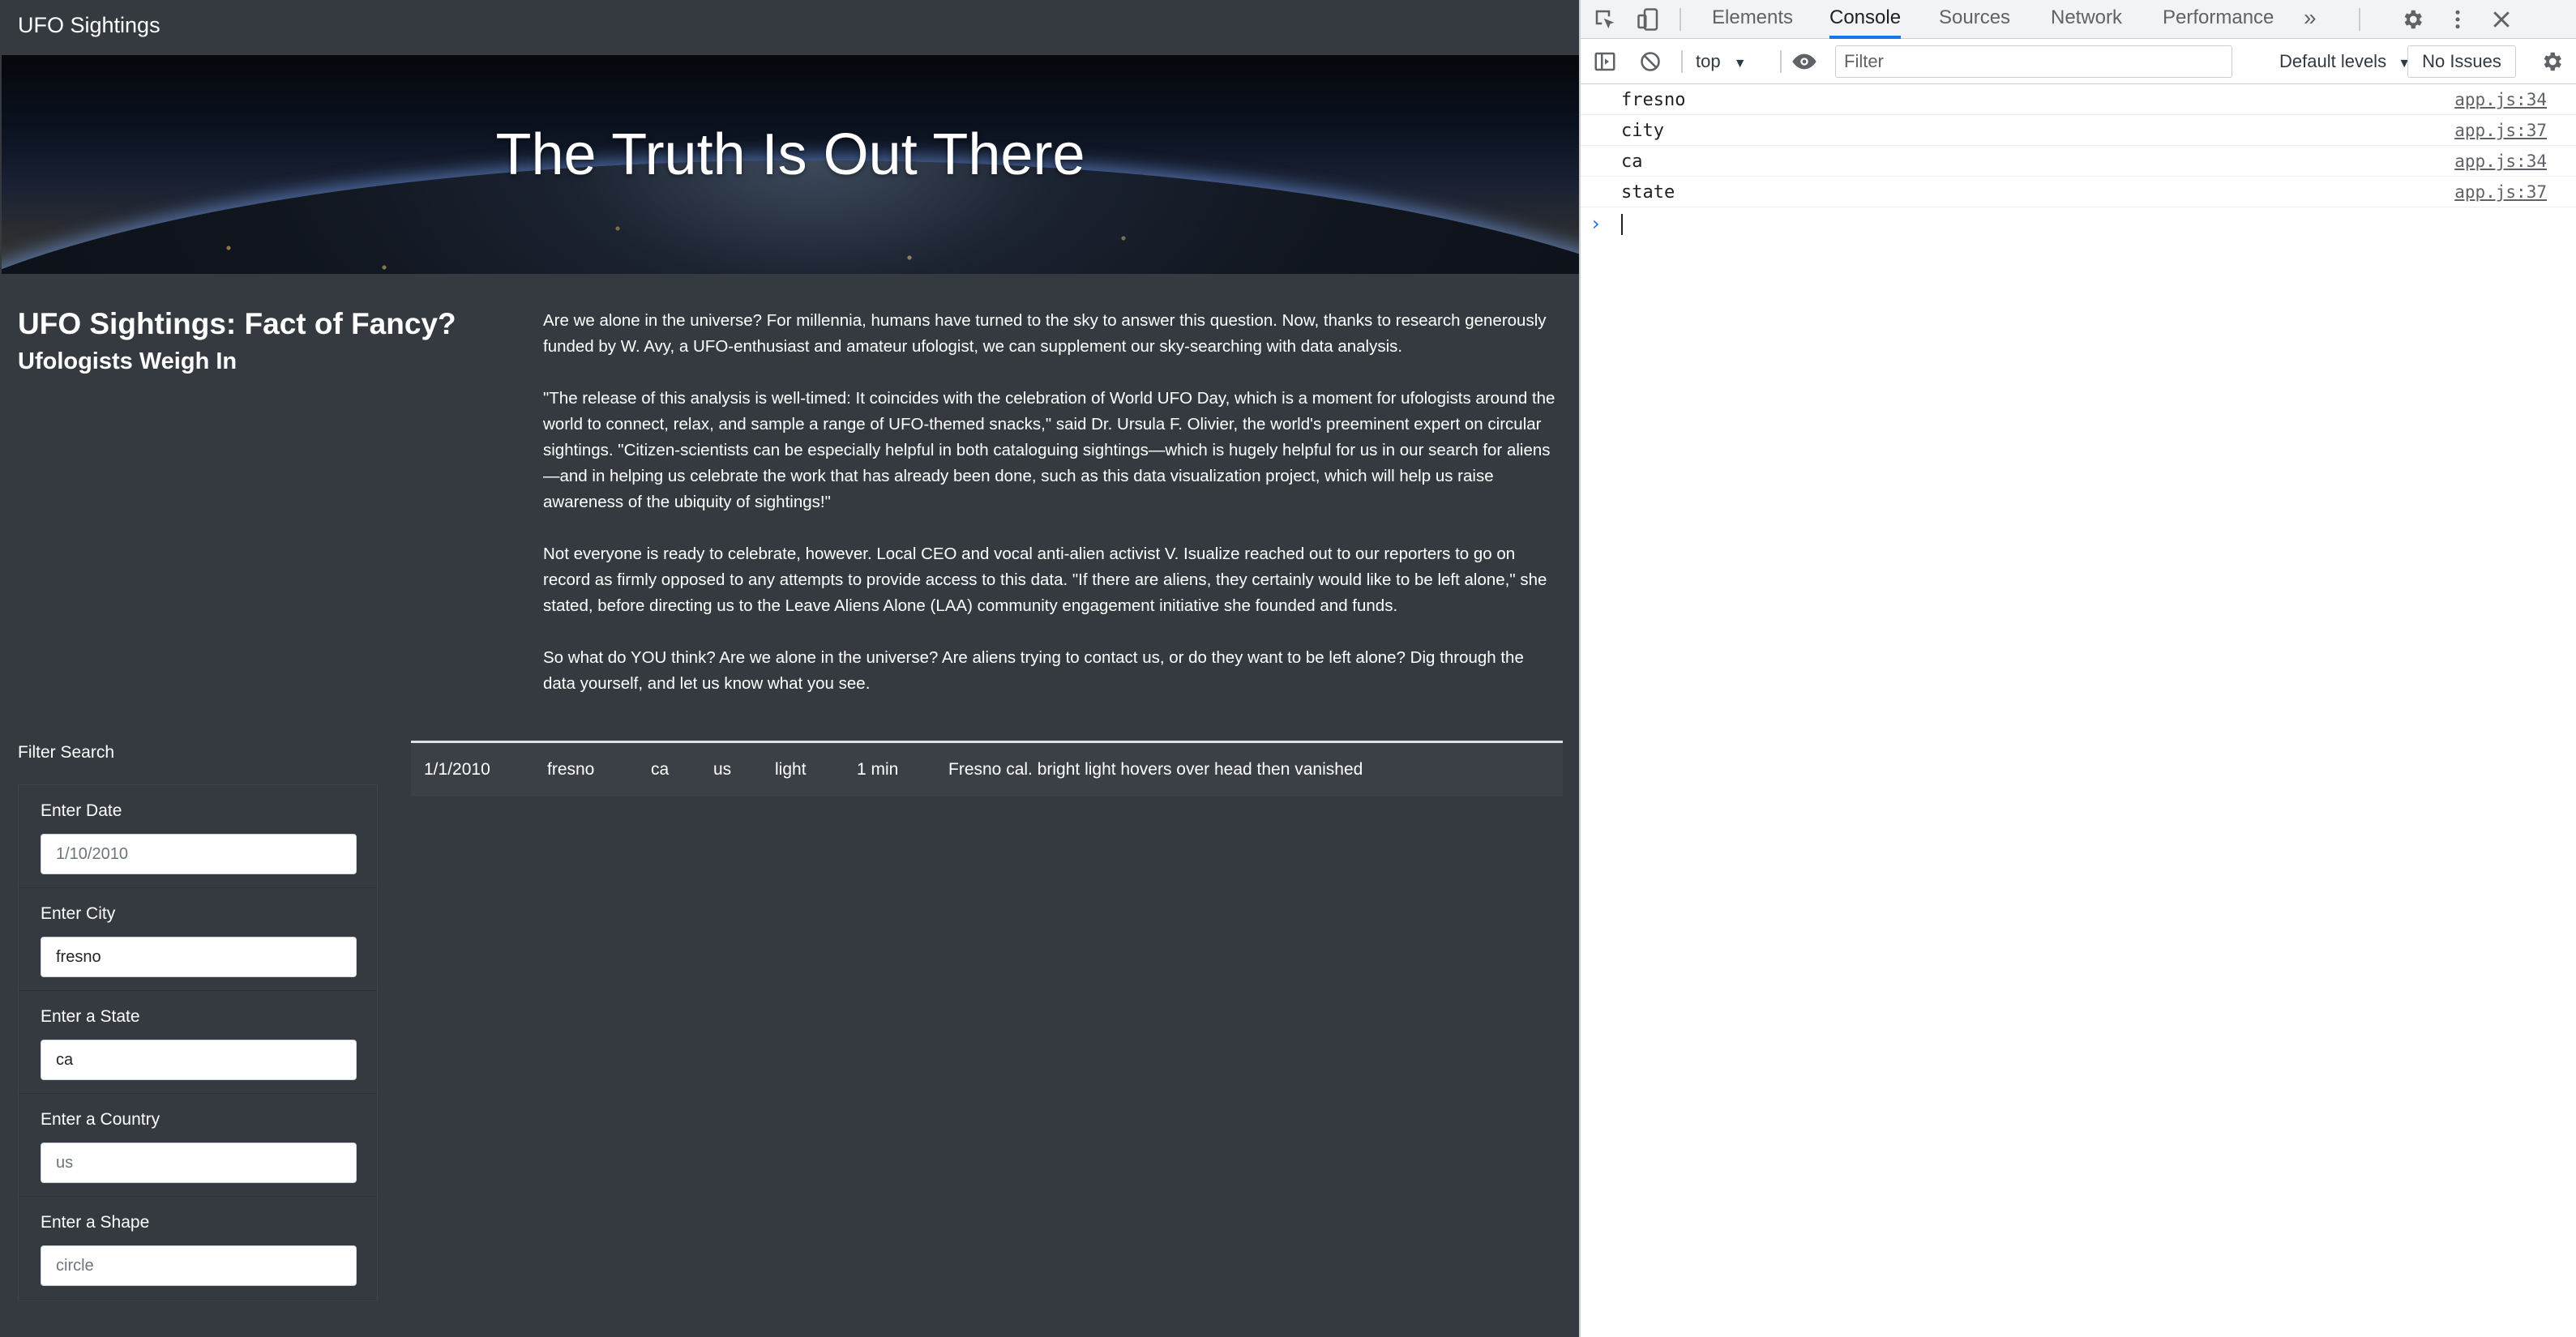 The width and height of the screenshot is (2576, 1337). I want to click on navbar-brand: UFO Sightings, so click(89, 25).